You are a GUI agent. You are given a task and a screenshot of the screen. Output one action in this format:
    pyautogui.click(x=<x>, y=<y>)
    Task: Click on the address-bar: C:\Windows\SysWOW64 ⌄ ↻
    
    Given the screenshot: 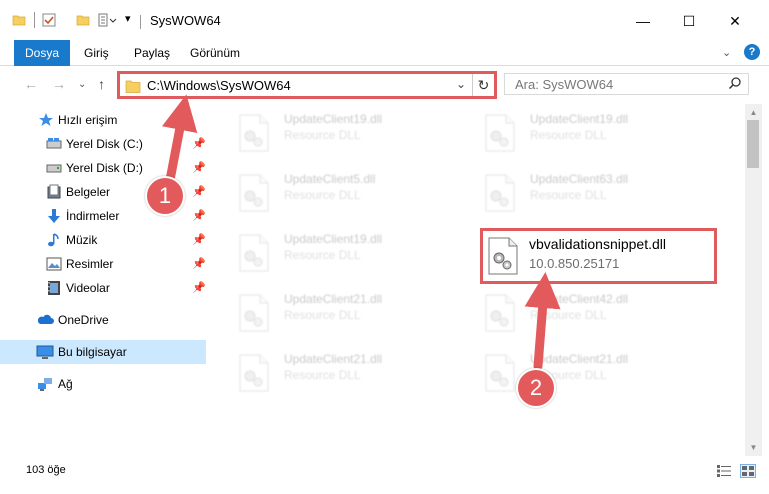 What is the action you would take?
    pyautogui.click(x=307, y=85)
    